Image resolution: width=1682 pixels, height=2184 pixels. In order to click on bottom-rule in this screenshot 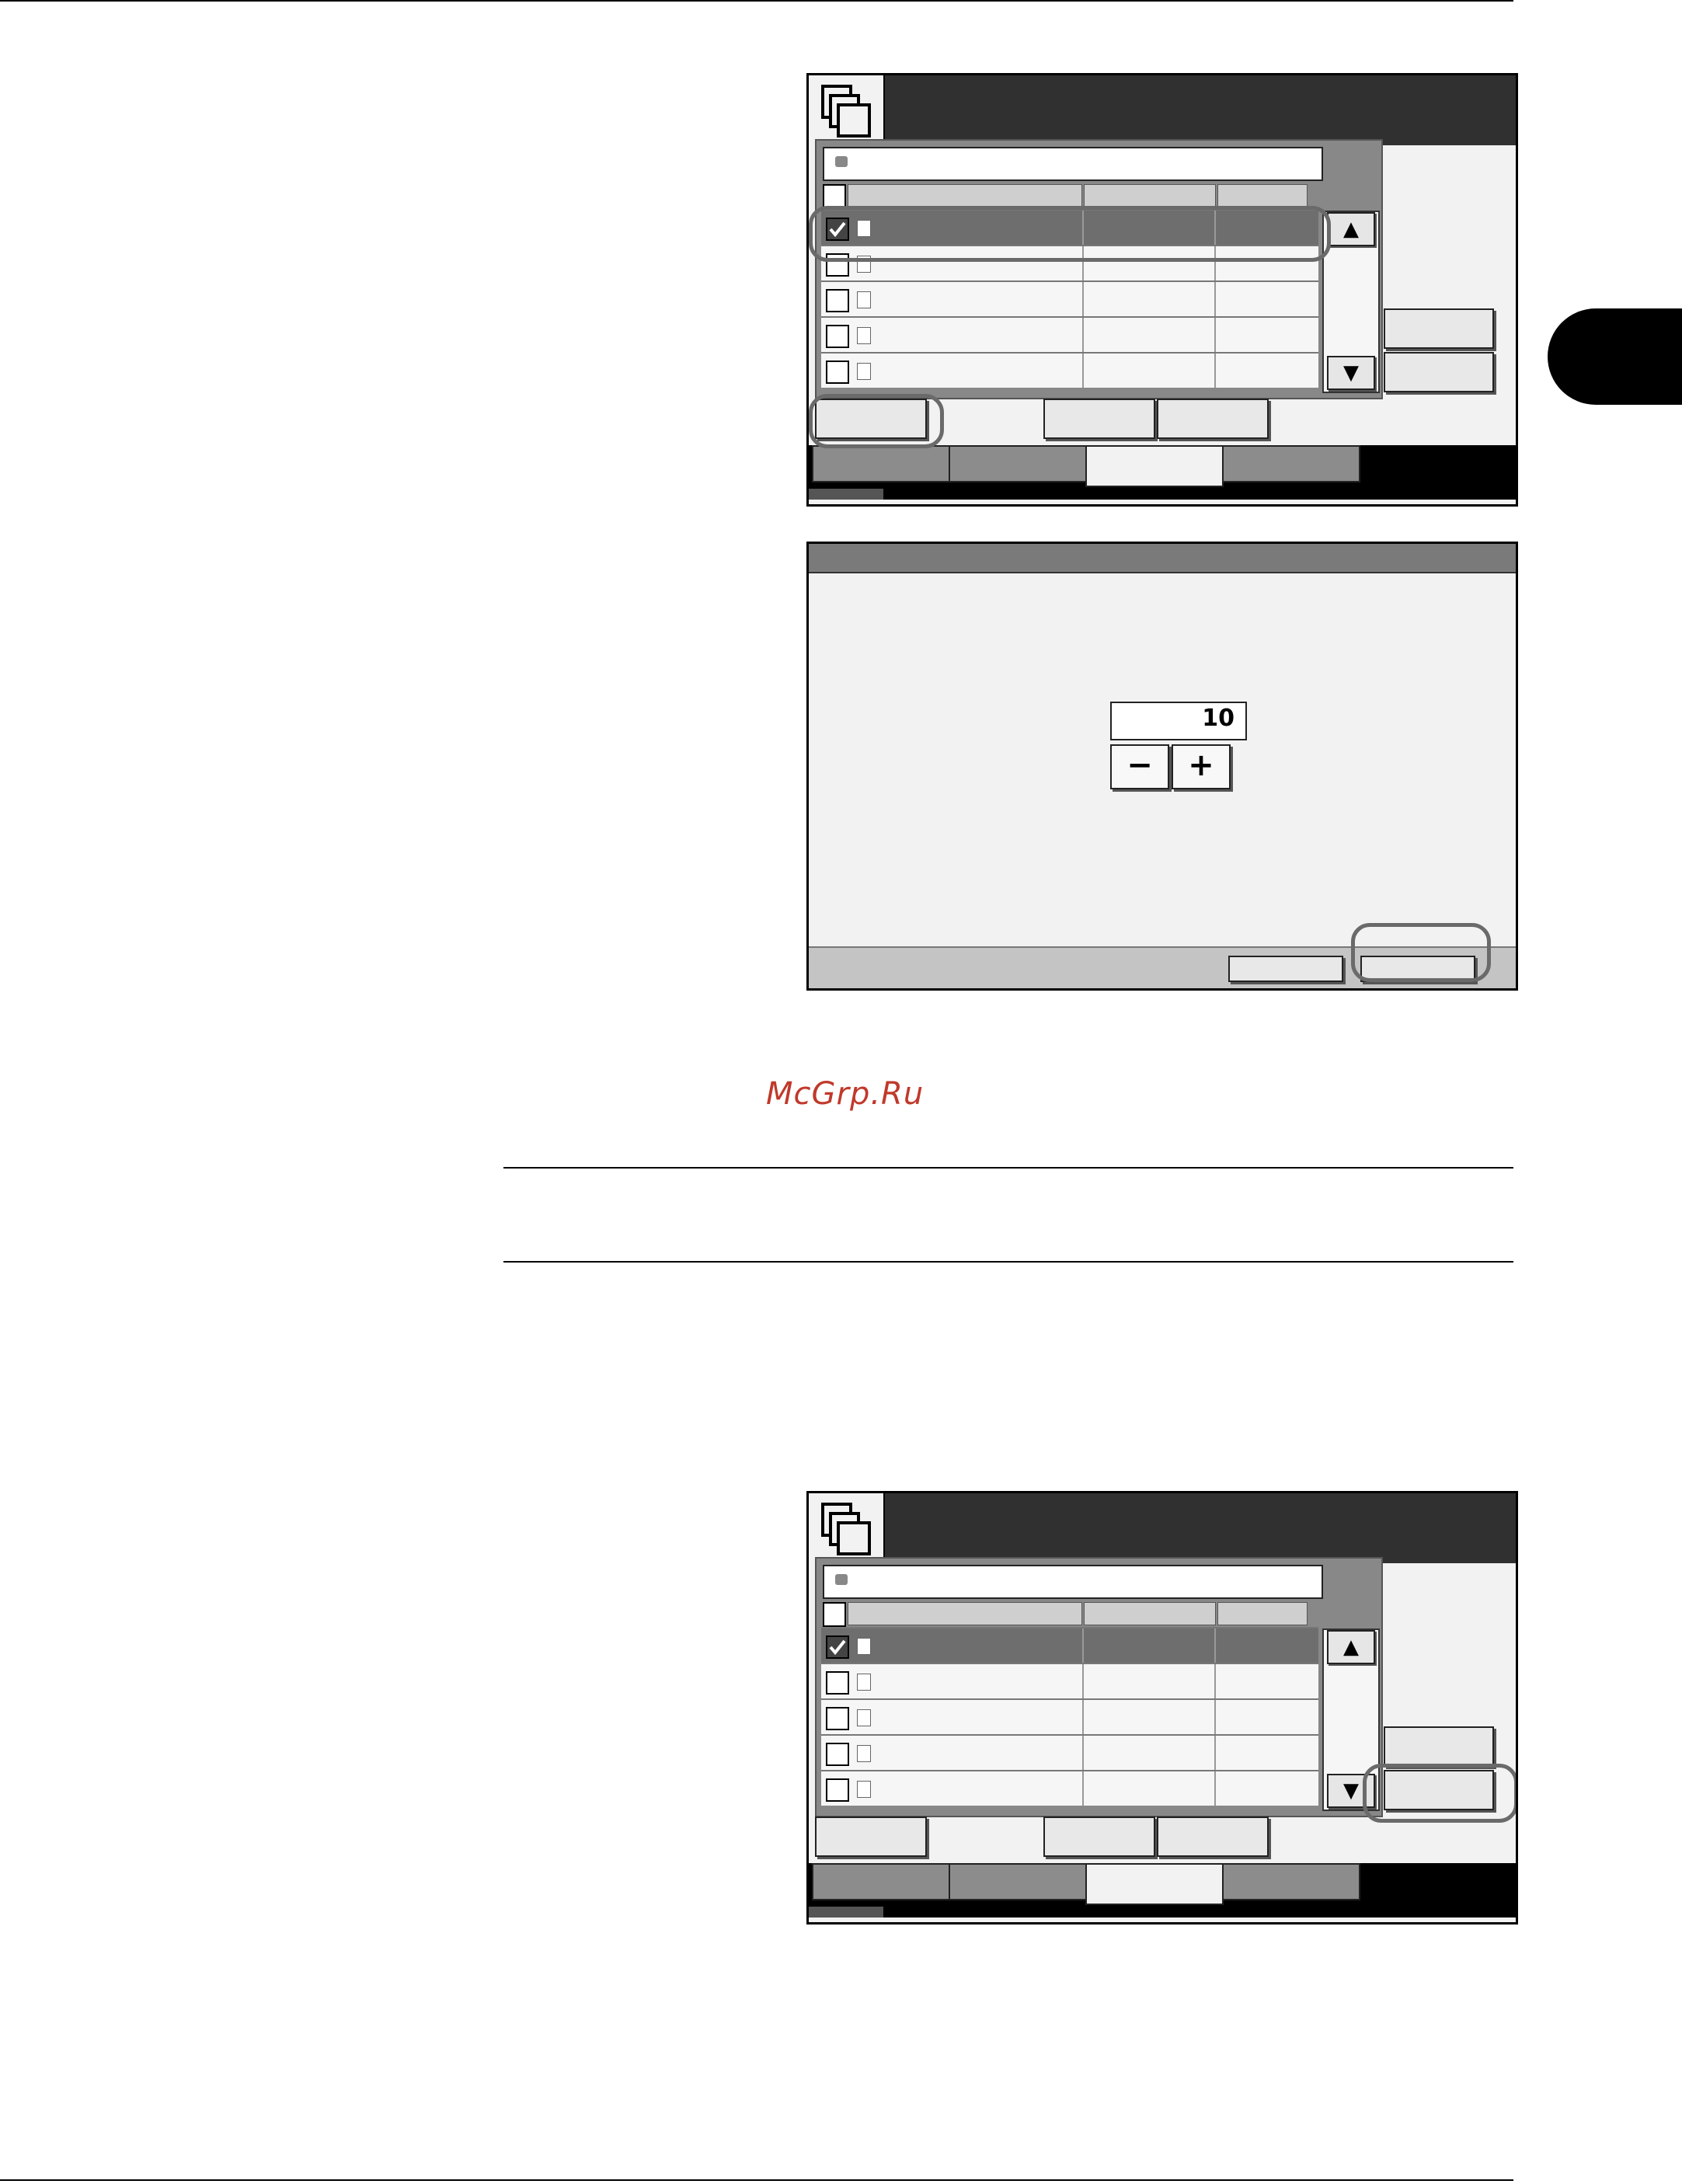, I will do `click(756, 2180)`.